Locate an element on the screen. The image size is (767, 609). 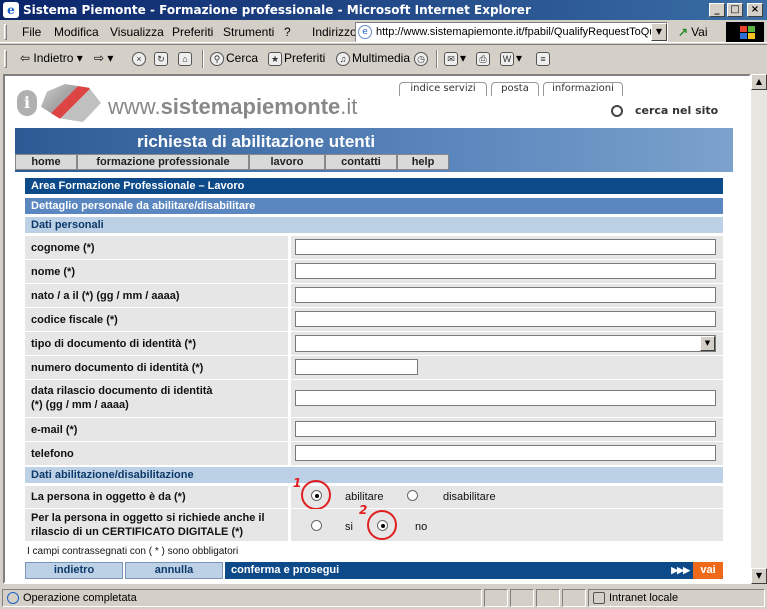
numero-documento-label: numero documento di identità (*) is located at coordinates (117, 368).